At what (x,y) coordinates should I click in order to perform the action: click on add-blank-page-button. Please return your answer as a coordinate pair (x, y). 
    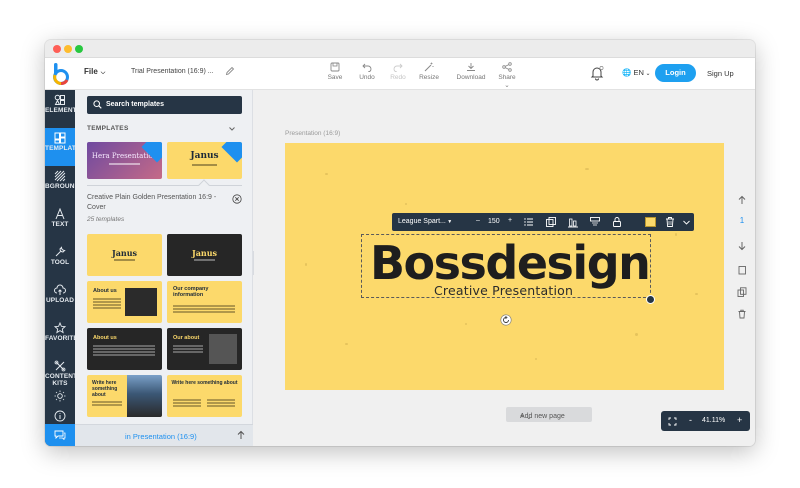
    Looking at the image, I should click on (742, 269).